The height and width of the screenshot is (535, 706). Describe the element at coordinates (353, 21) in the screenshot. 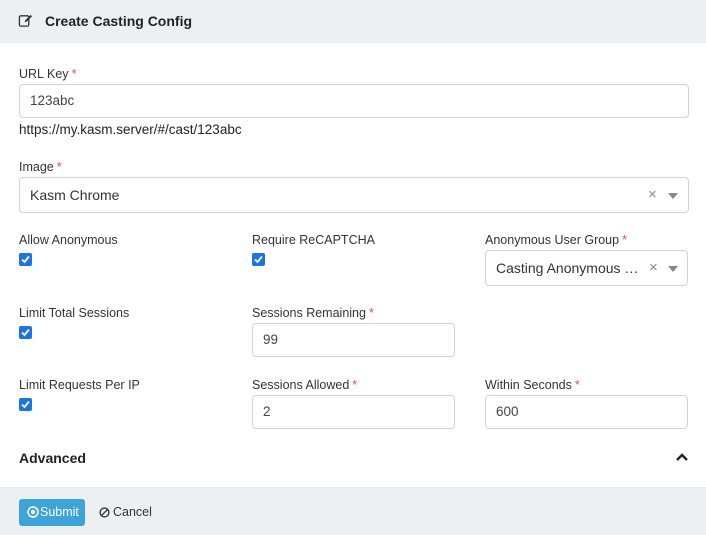

I see `modal-header: Create Casting Config` at that location.